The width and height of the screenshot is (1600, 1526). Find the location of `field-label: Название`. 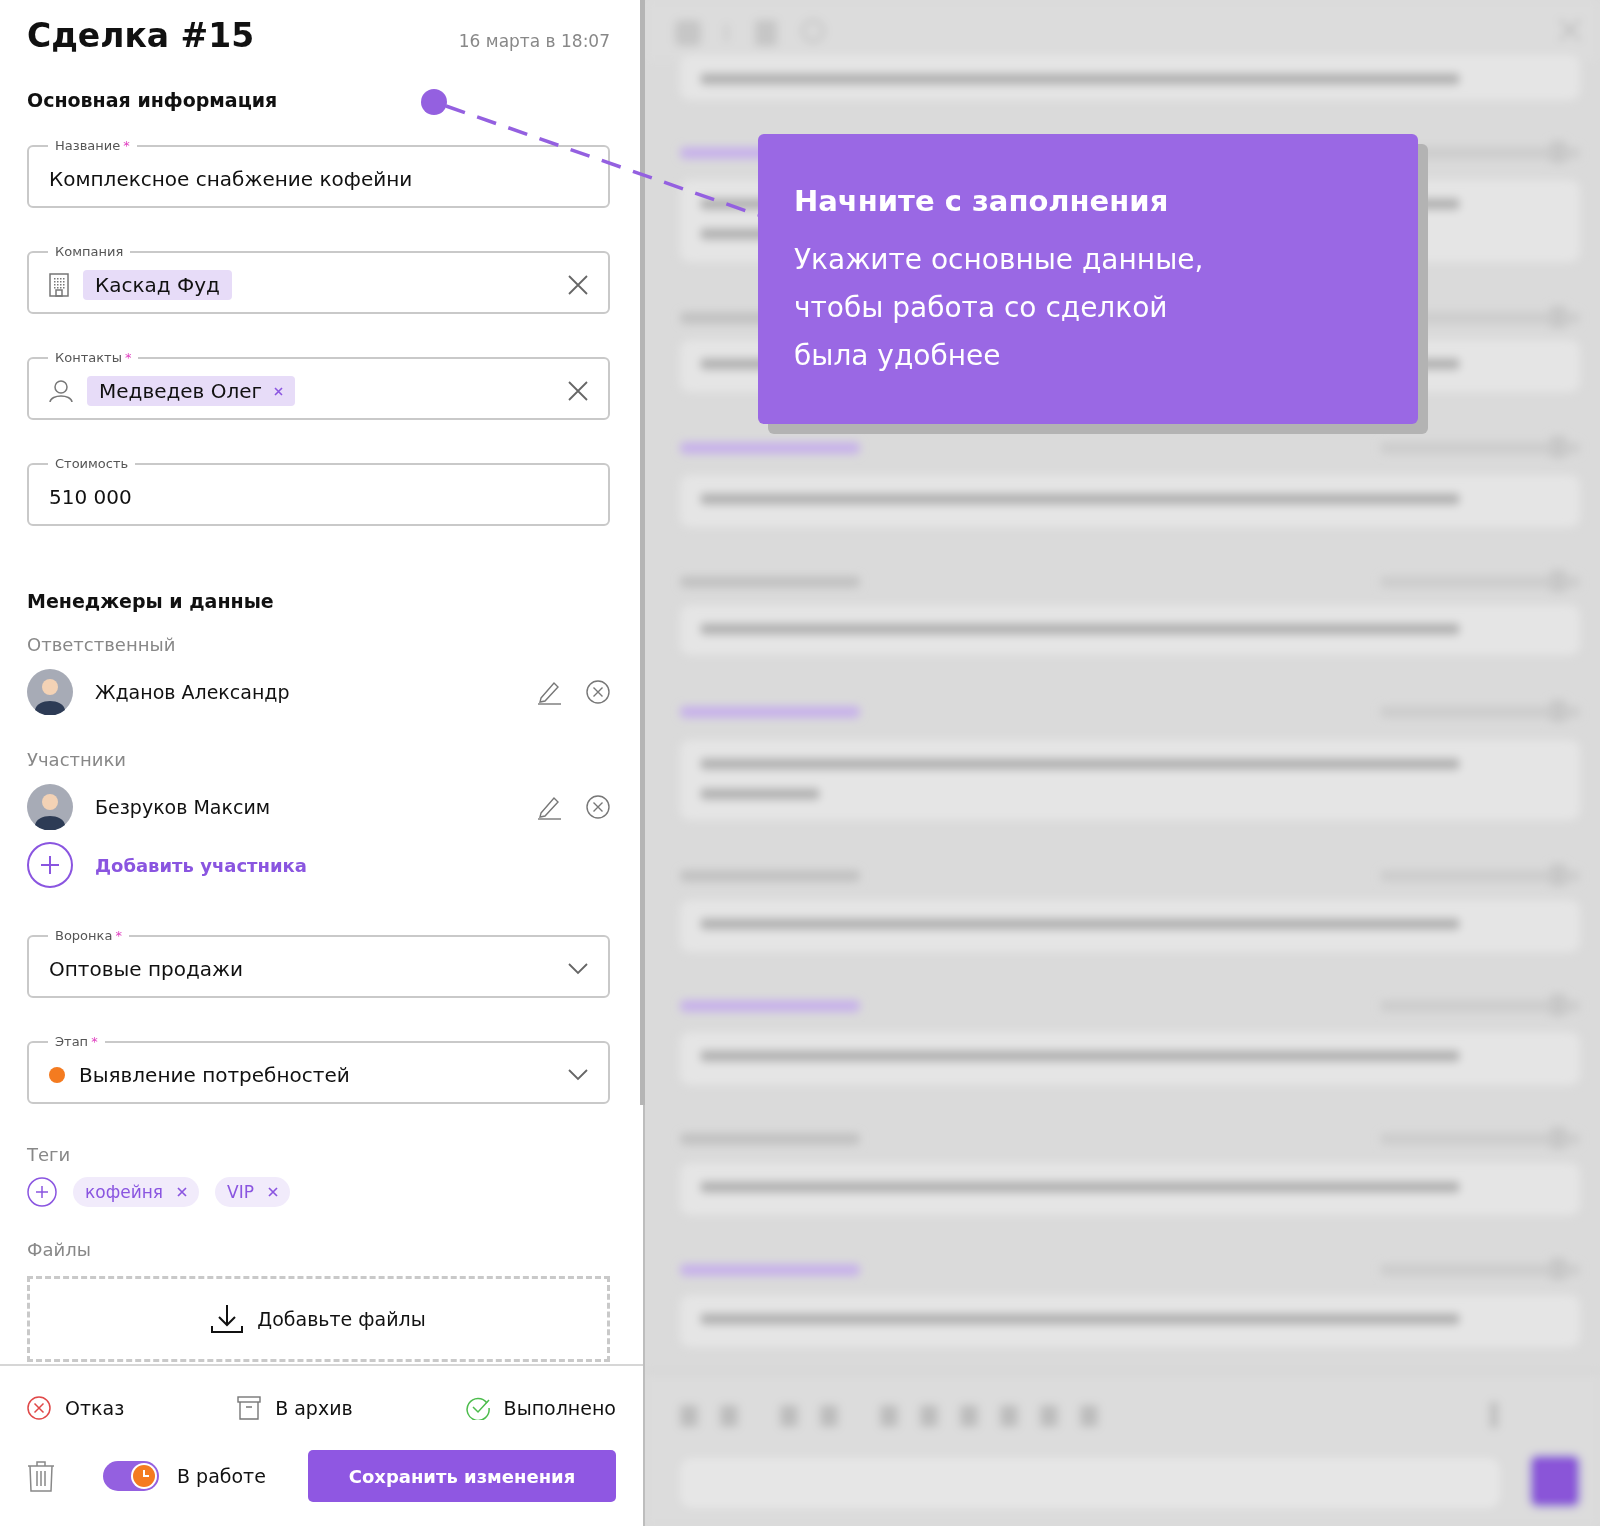

field-label: Название is located at coordinates (88, 145).